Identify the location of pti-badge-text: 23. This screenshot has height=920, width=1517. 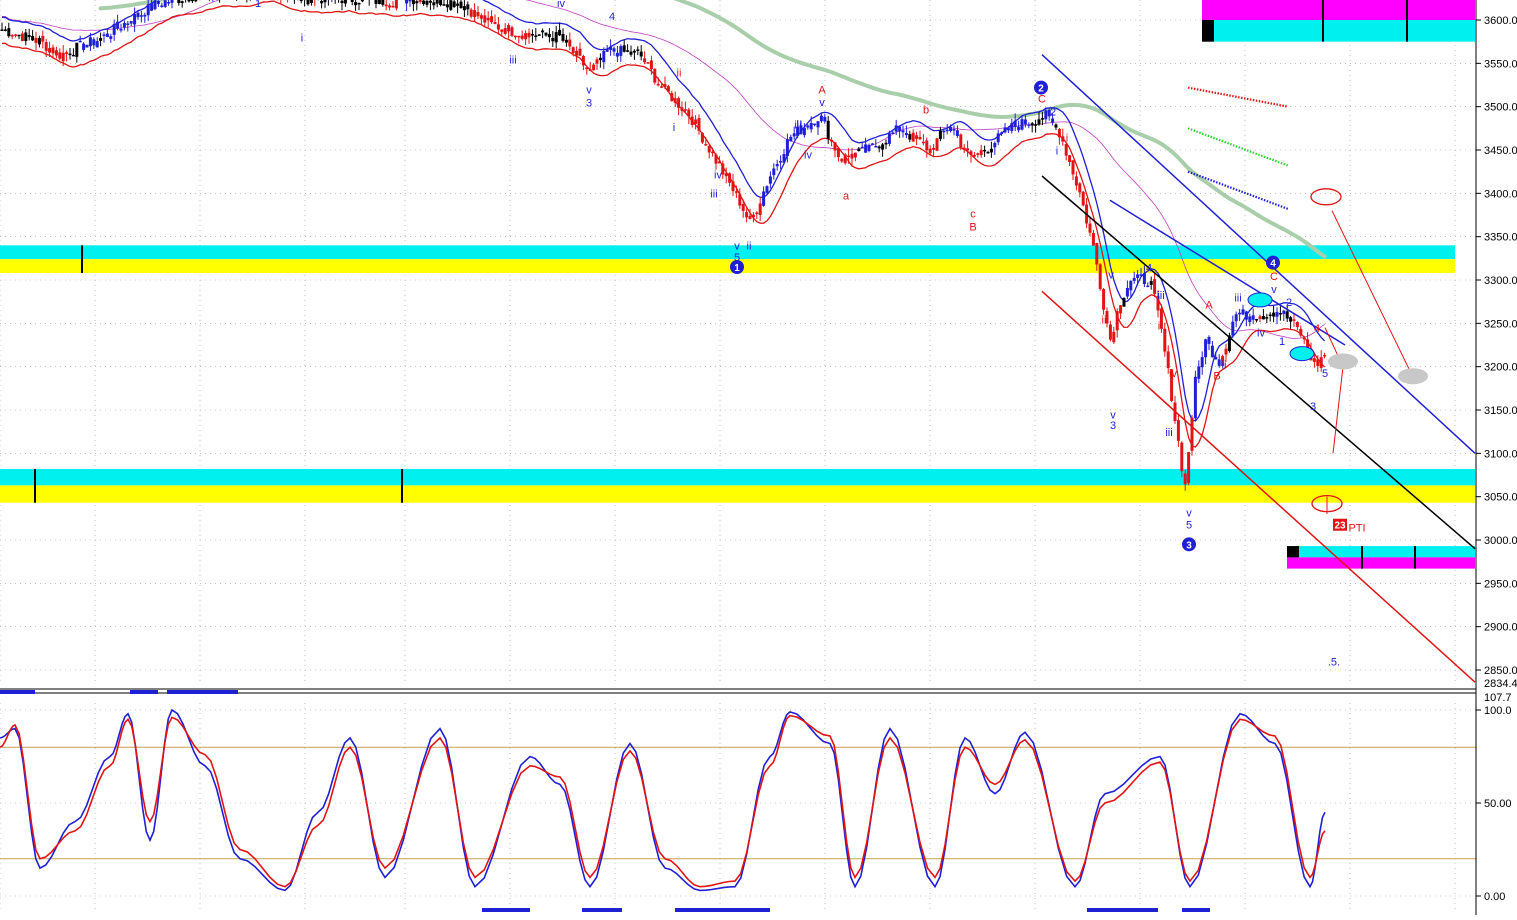
(1340, 526).